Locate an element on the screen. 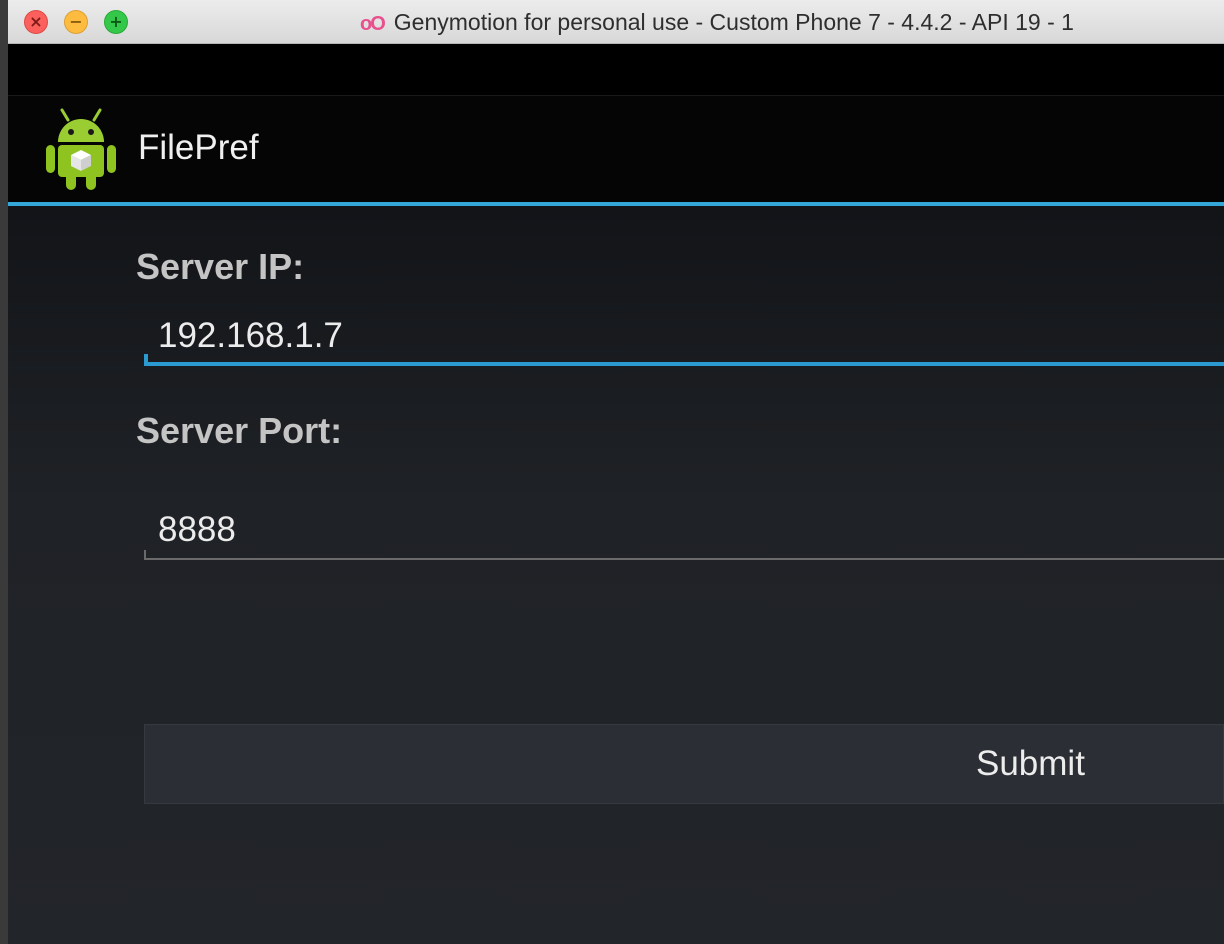 The image size is (1224, 944). server-ip-label: Server IP: is located at coordinates (220, 266).